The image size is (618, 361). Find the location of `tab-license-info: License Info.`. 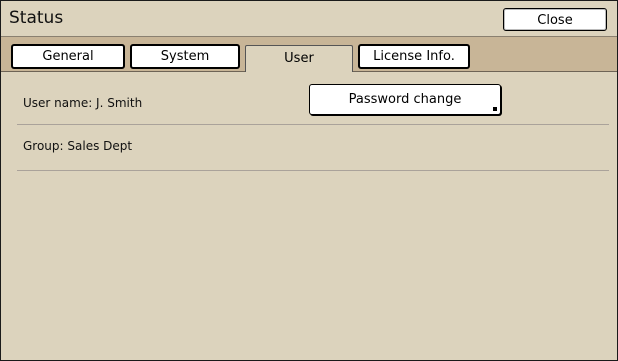

tab-license-info: License Info. is located at coordinates (414, 56).